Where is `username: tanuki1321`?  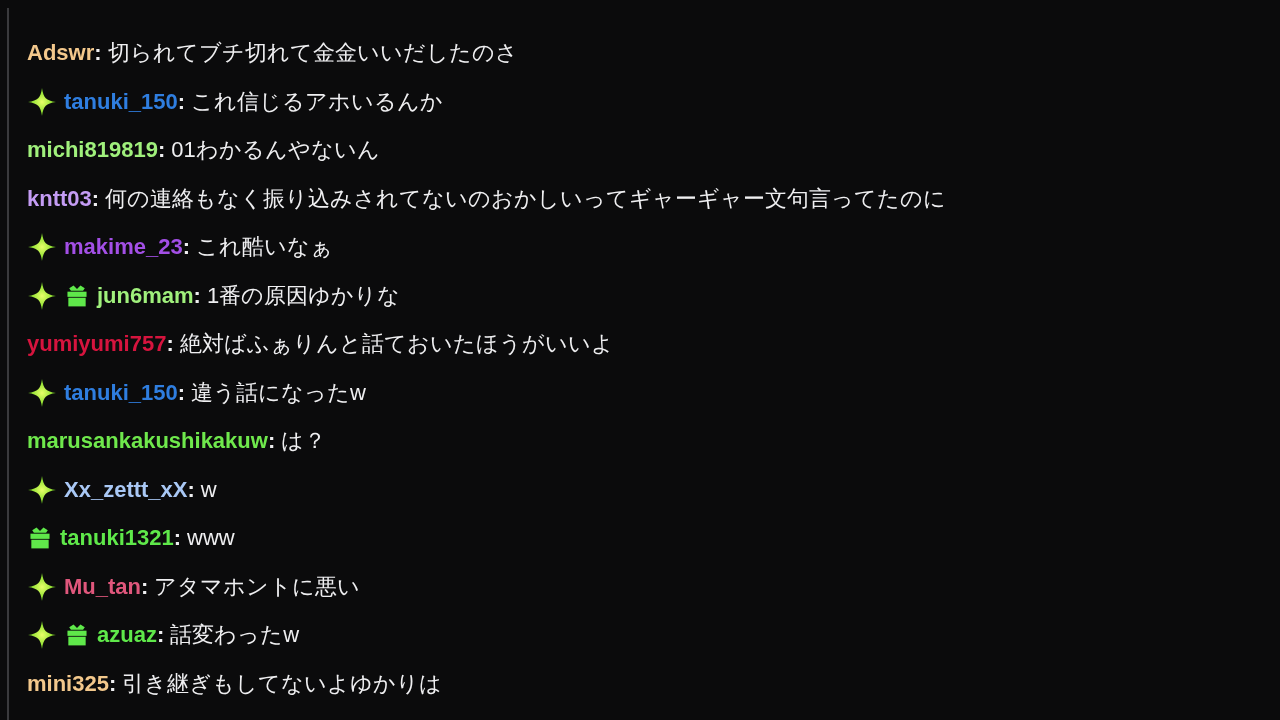
username: tanuki1321 is located at coordinates (117, 538).